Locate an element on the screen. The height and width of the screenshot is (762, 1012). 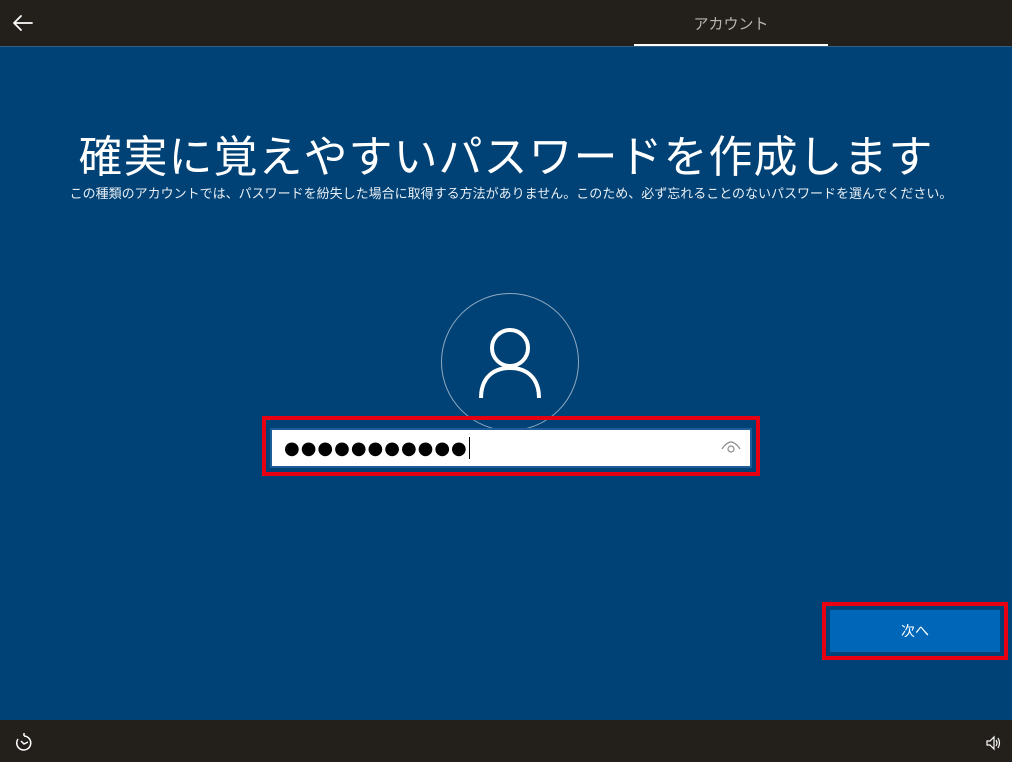
ease-of-access-icon is located at coordinates (24, 742).